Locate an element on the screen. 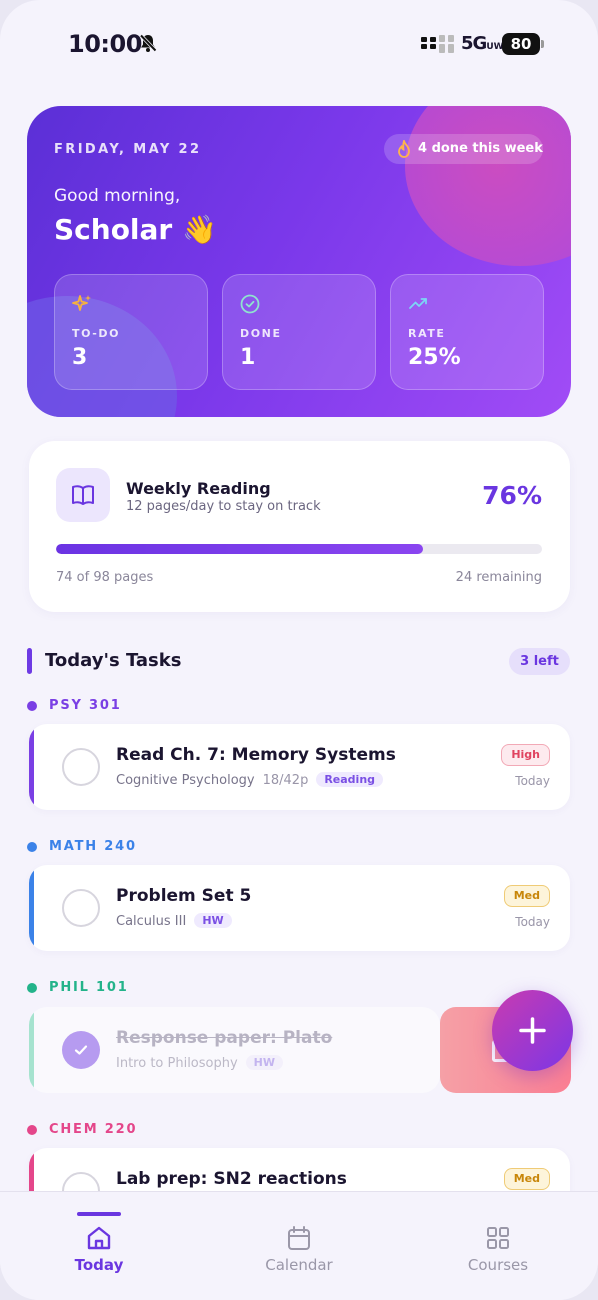 This screenshot has height=1300, width=598. task-checkbox-checked is located at coordinates (81, 1050).